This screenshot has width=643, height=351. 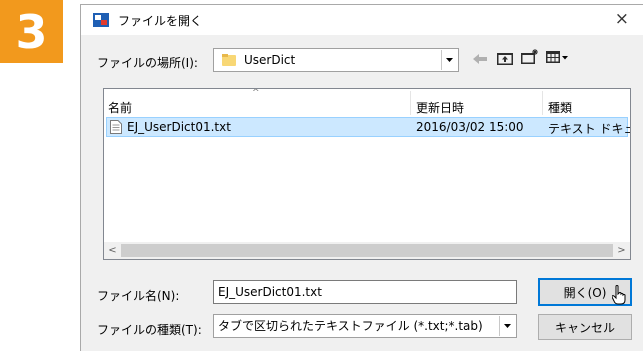 I want to click on location-value: UserDict, so click(x=270, y=60).